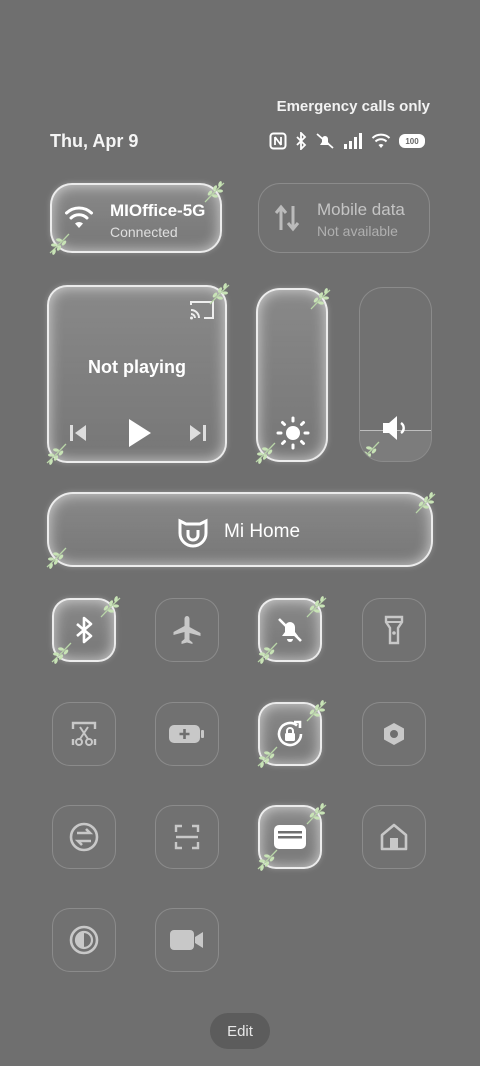 Image resolution: width=480 pixels, height=1066 pixels. What do you see at coordinates (357, 231) in the screenshot?
I see `mobile-data-status: Not available` at bounding box center [357, 231].